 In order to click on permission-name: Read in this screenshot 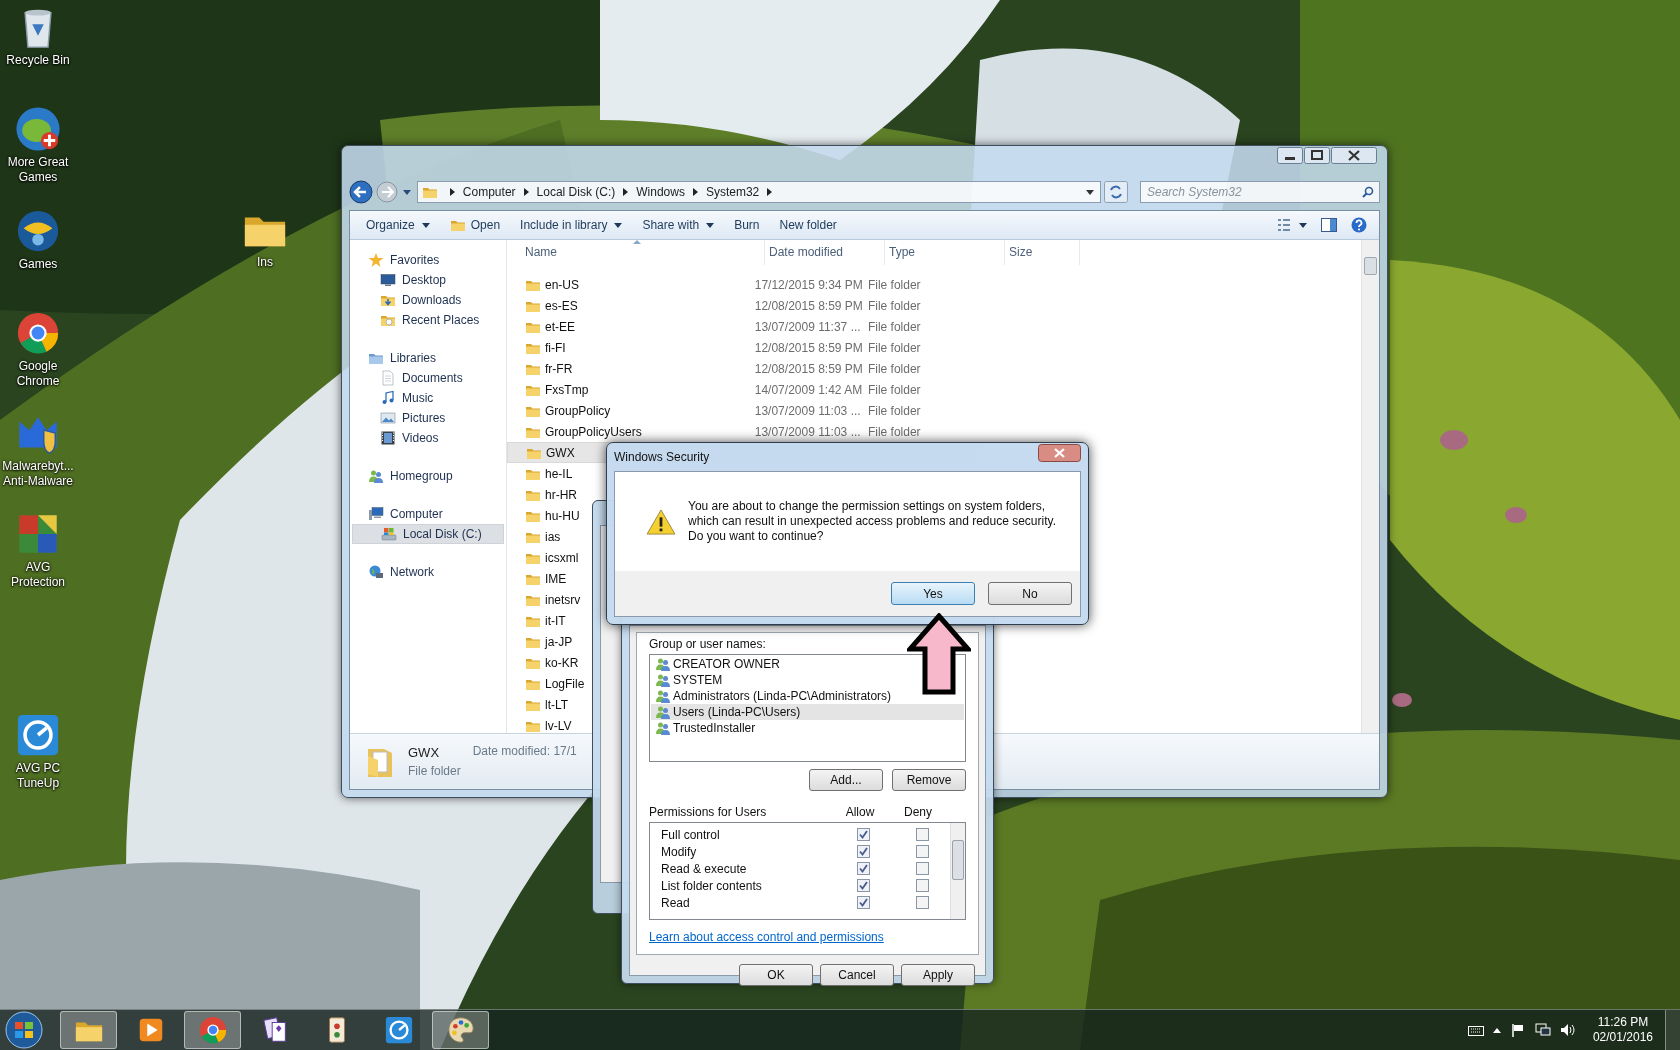, I will do `click(676, 902)`.